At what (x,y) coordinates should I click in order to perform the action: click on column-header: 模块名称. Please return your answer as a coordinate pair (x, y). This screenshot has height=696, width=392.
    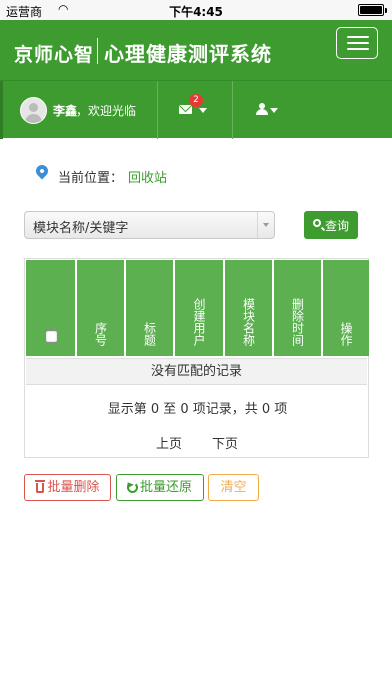
    Looking at the image, I should click on (249, 308).